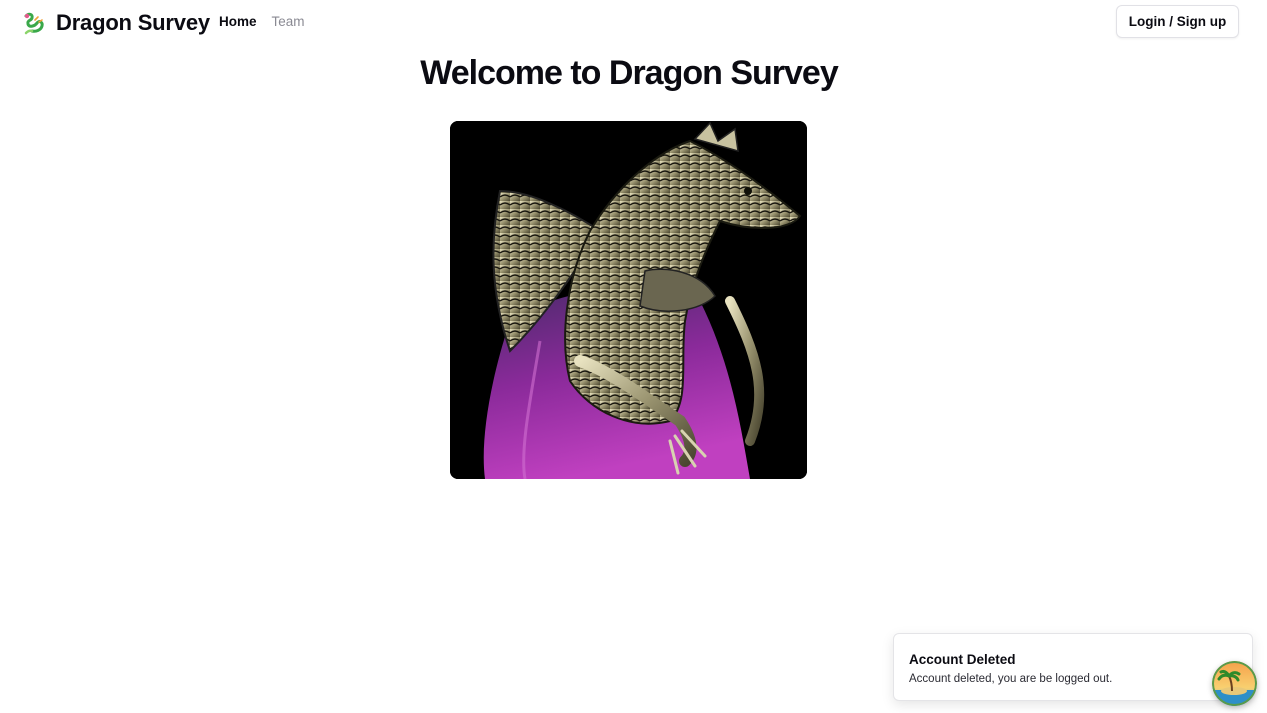  I want to click on island-avatar-icon, so click(1234, 683).